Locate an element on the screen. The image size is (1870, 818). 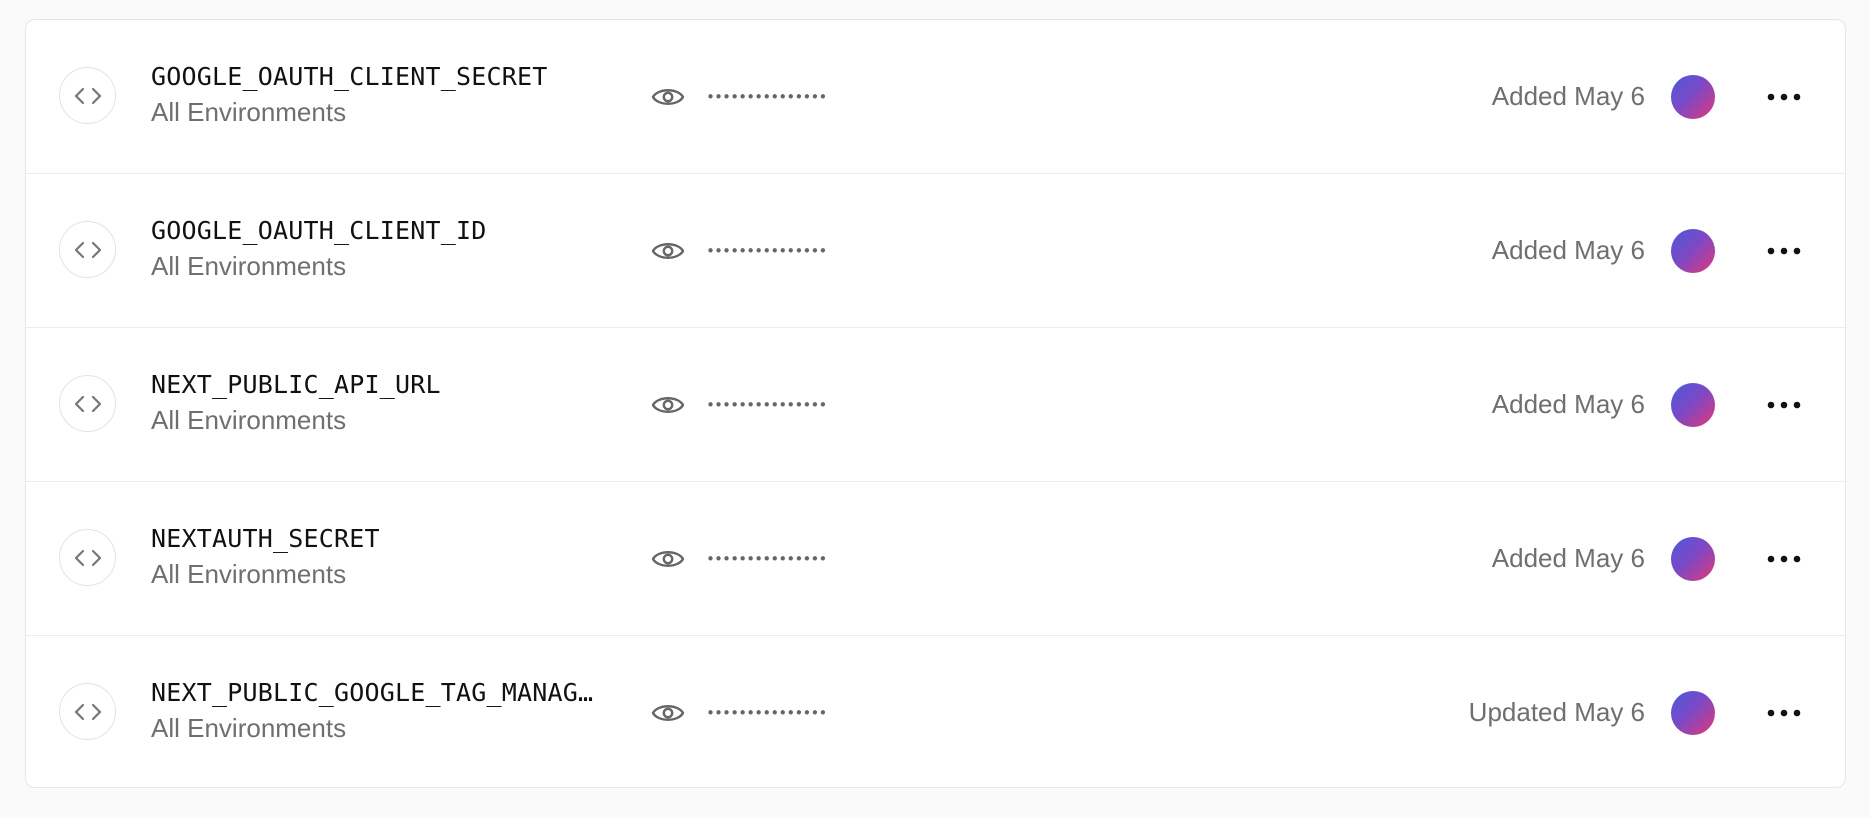
env-var-name: GOOGLE_OAUTH_CLIENT_ID is located at coordinates (391, 231).